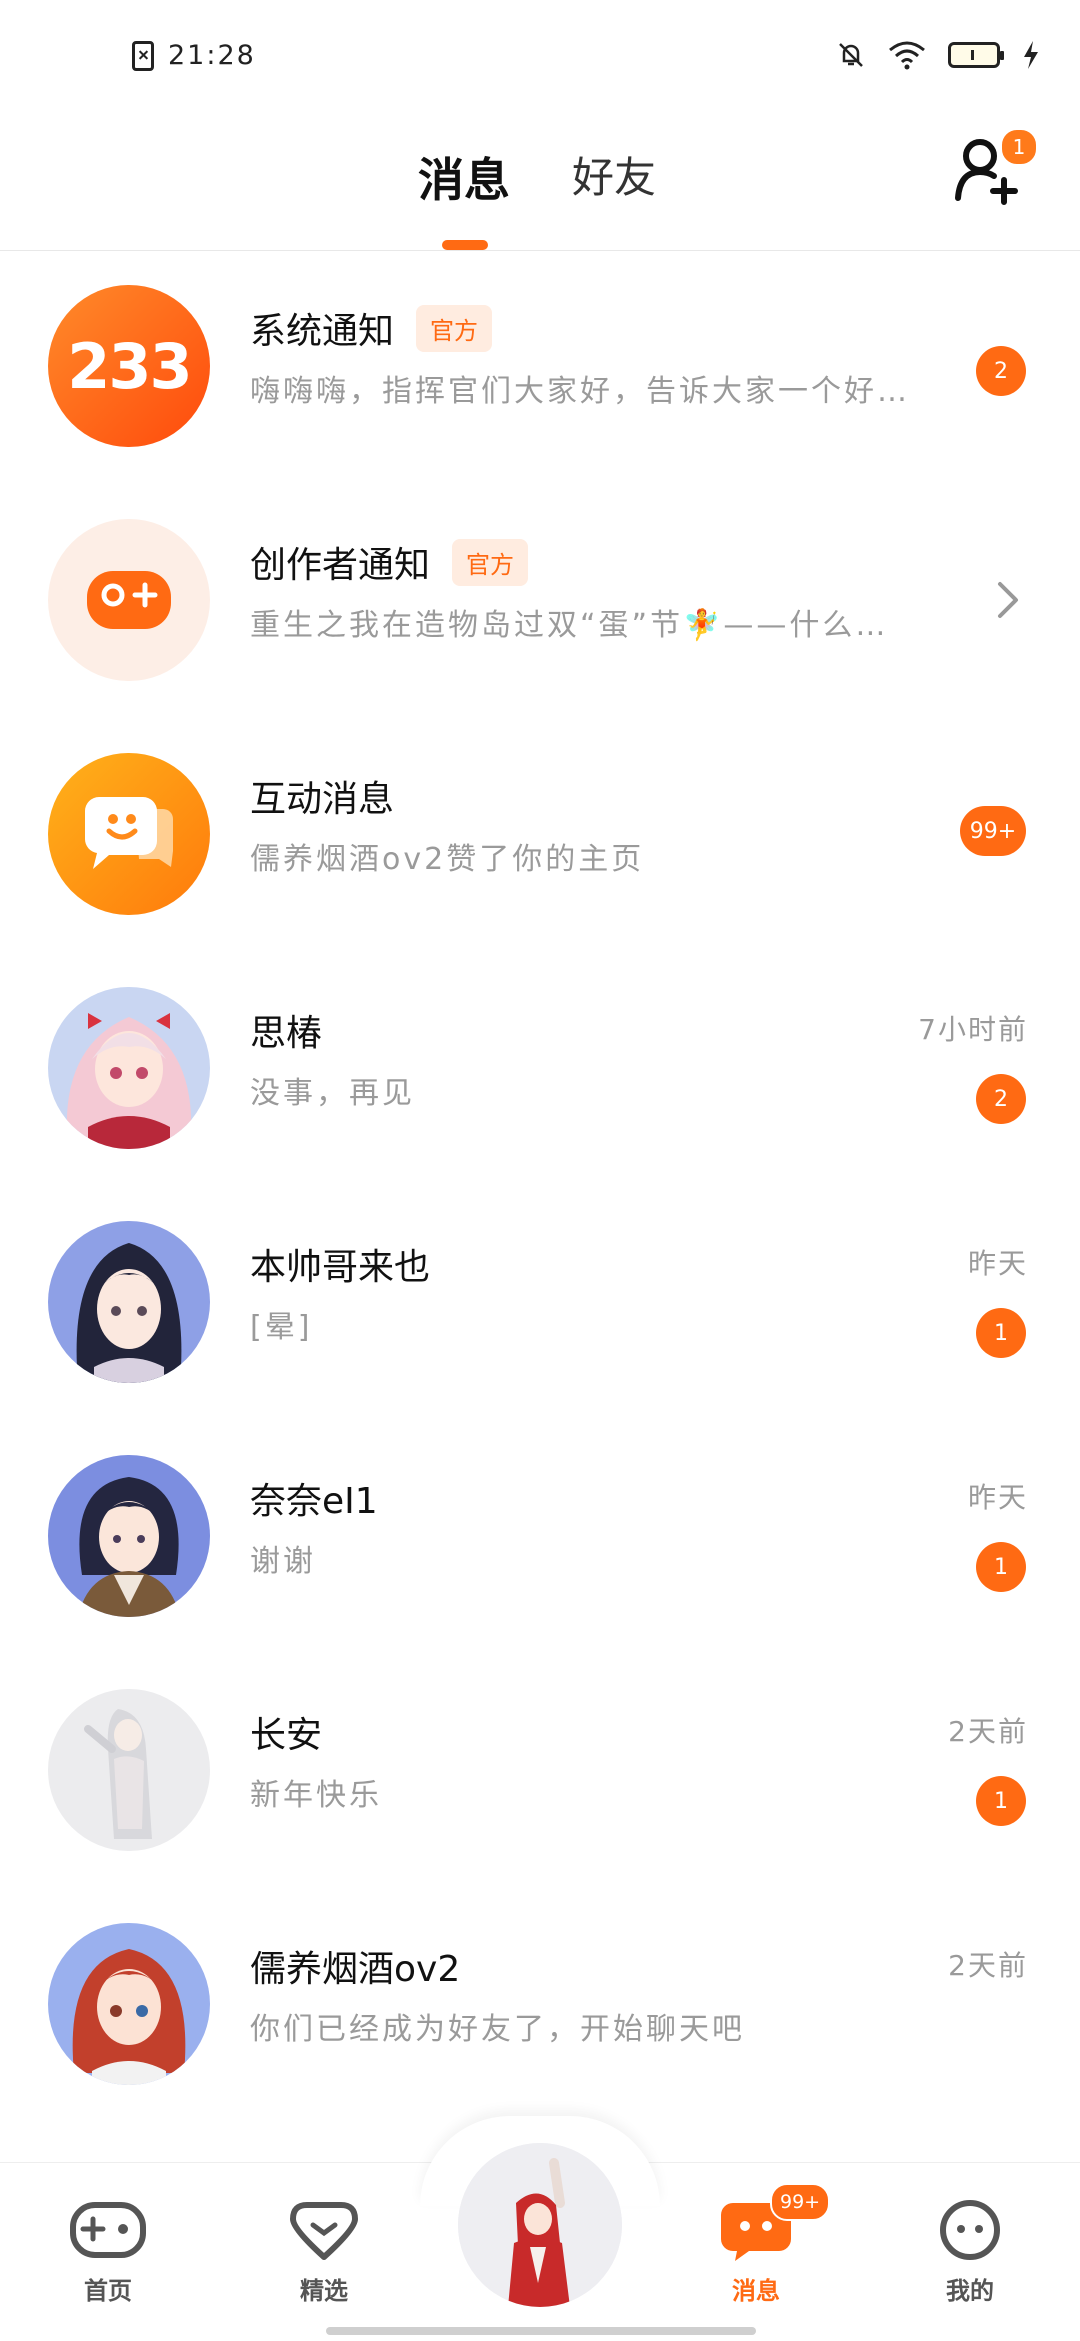 This screenshot has width=1080, height=2341. Describe the element at coordinates (800, 2202) in the screenshot. I see `messages-nav-badge: 99+` at that location.